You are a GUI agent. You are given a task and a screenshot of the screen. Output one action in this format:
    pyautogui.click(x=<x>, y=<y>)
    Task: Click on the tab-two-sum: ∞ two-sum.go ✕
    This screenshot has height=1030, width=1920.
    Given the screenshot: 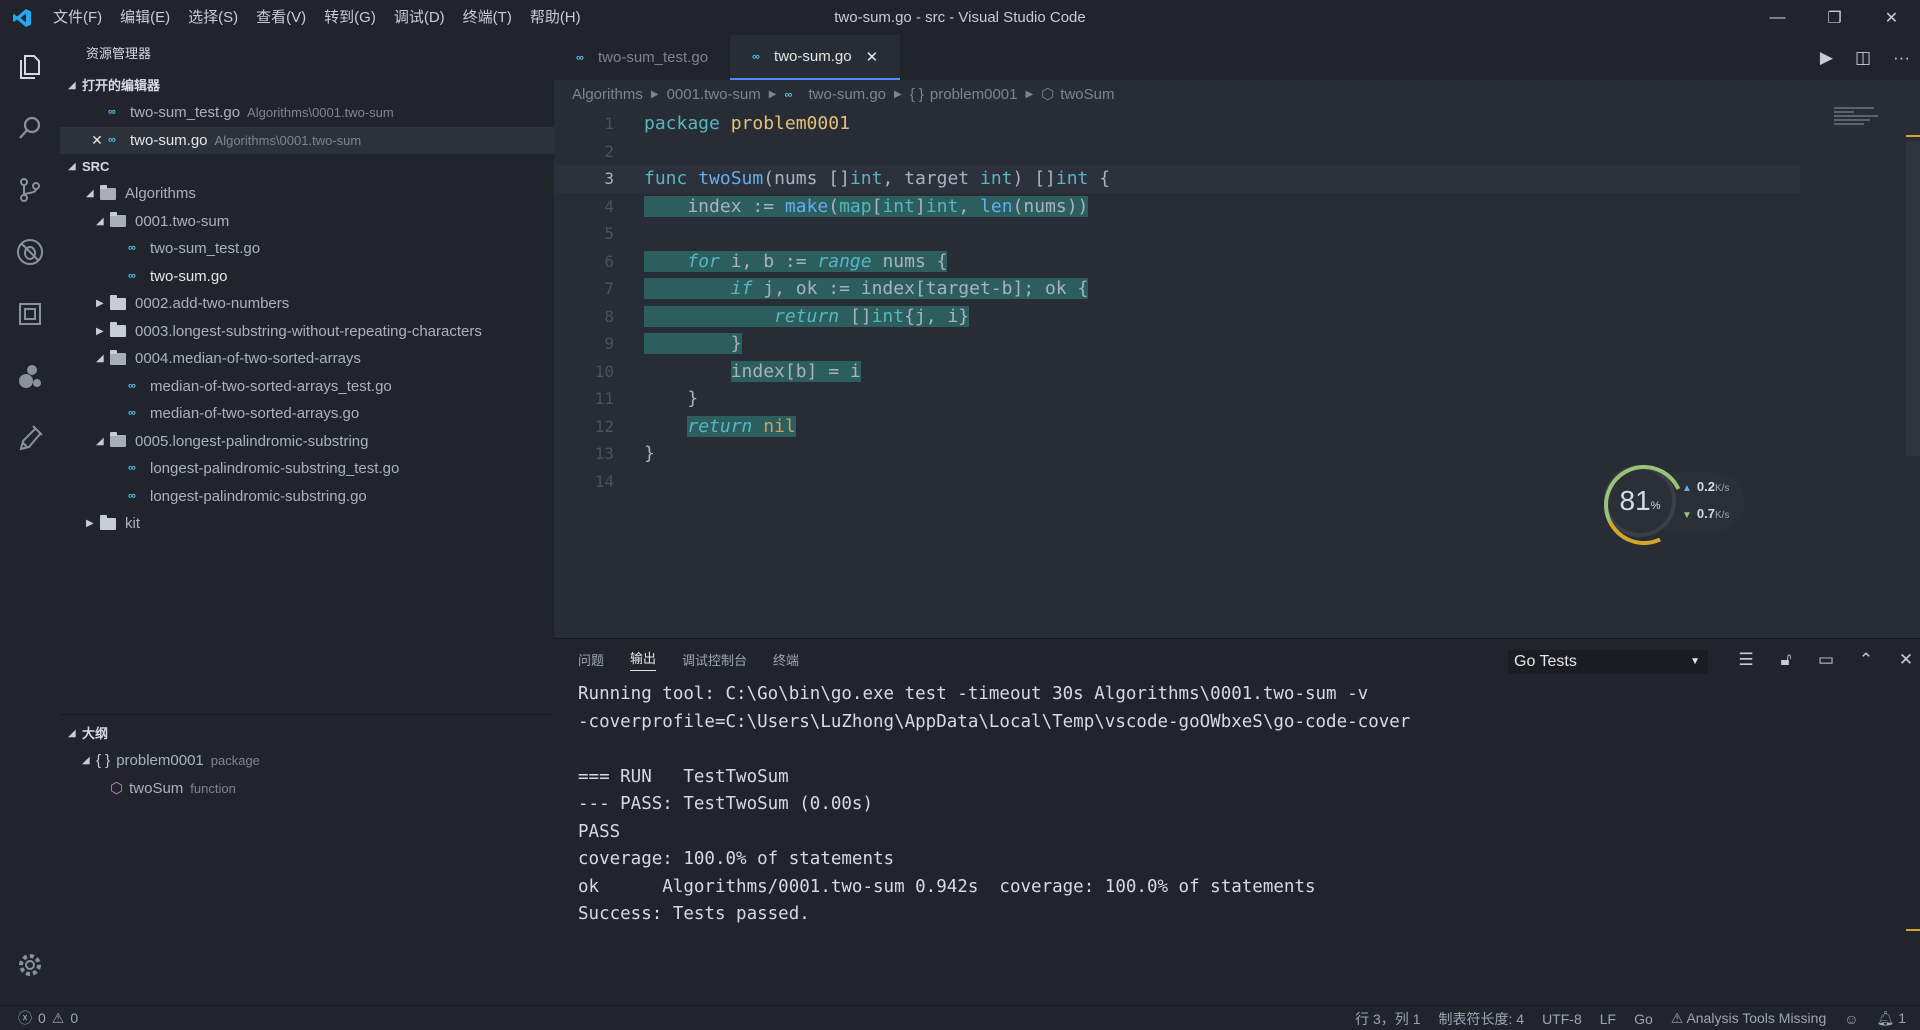 What is the action you would take?
    pyautogui.click(x=815, y=57)
    